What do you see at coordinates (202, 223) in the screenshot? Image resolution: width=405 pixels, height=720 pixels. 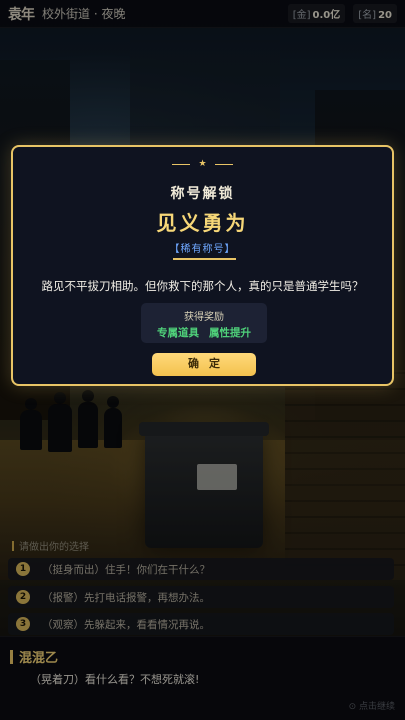 I see `unlocked-title-name: 见义勇为` at bounding box center [202, 223].